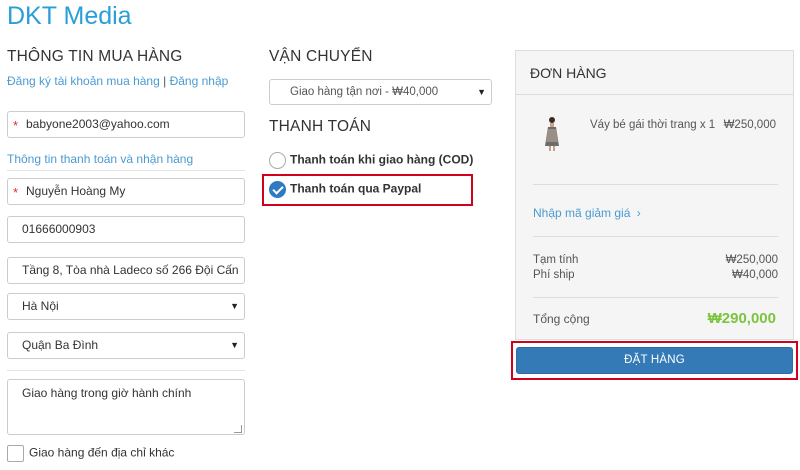  Describe the element at coordinates (655, 275) in the screenshot. I see `shipping-fee-row: Phí ship ₩40,000` at that location.